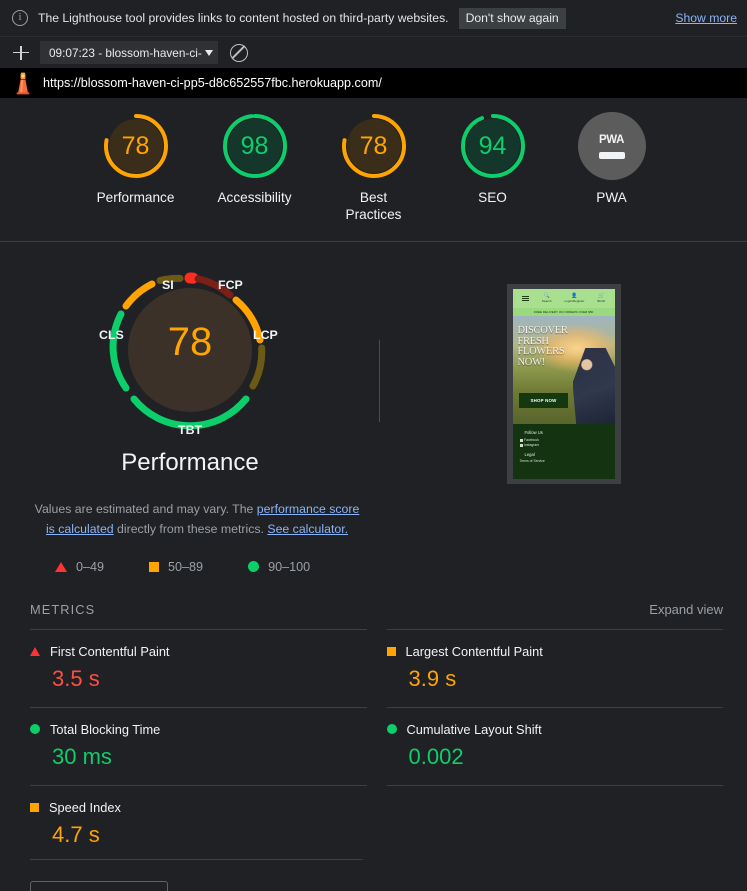 Image resolution: width=747 pixels, height=891 pixels. Describe the element at coordinates (686, 609) in the screenshot. I see `expand-view-toggle: Expand view` at that location.